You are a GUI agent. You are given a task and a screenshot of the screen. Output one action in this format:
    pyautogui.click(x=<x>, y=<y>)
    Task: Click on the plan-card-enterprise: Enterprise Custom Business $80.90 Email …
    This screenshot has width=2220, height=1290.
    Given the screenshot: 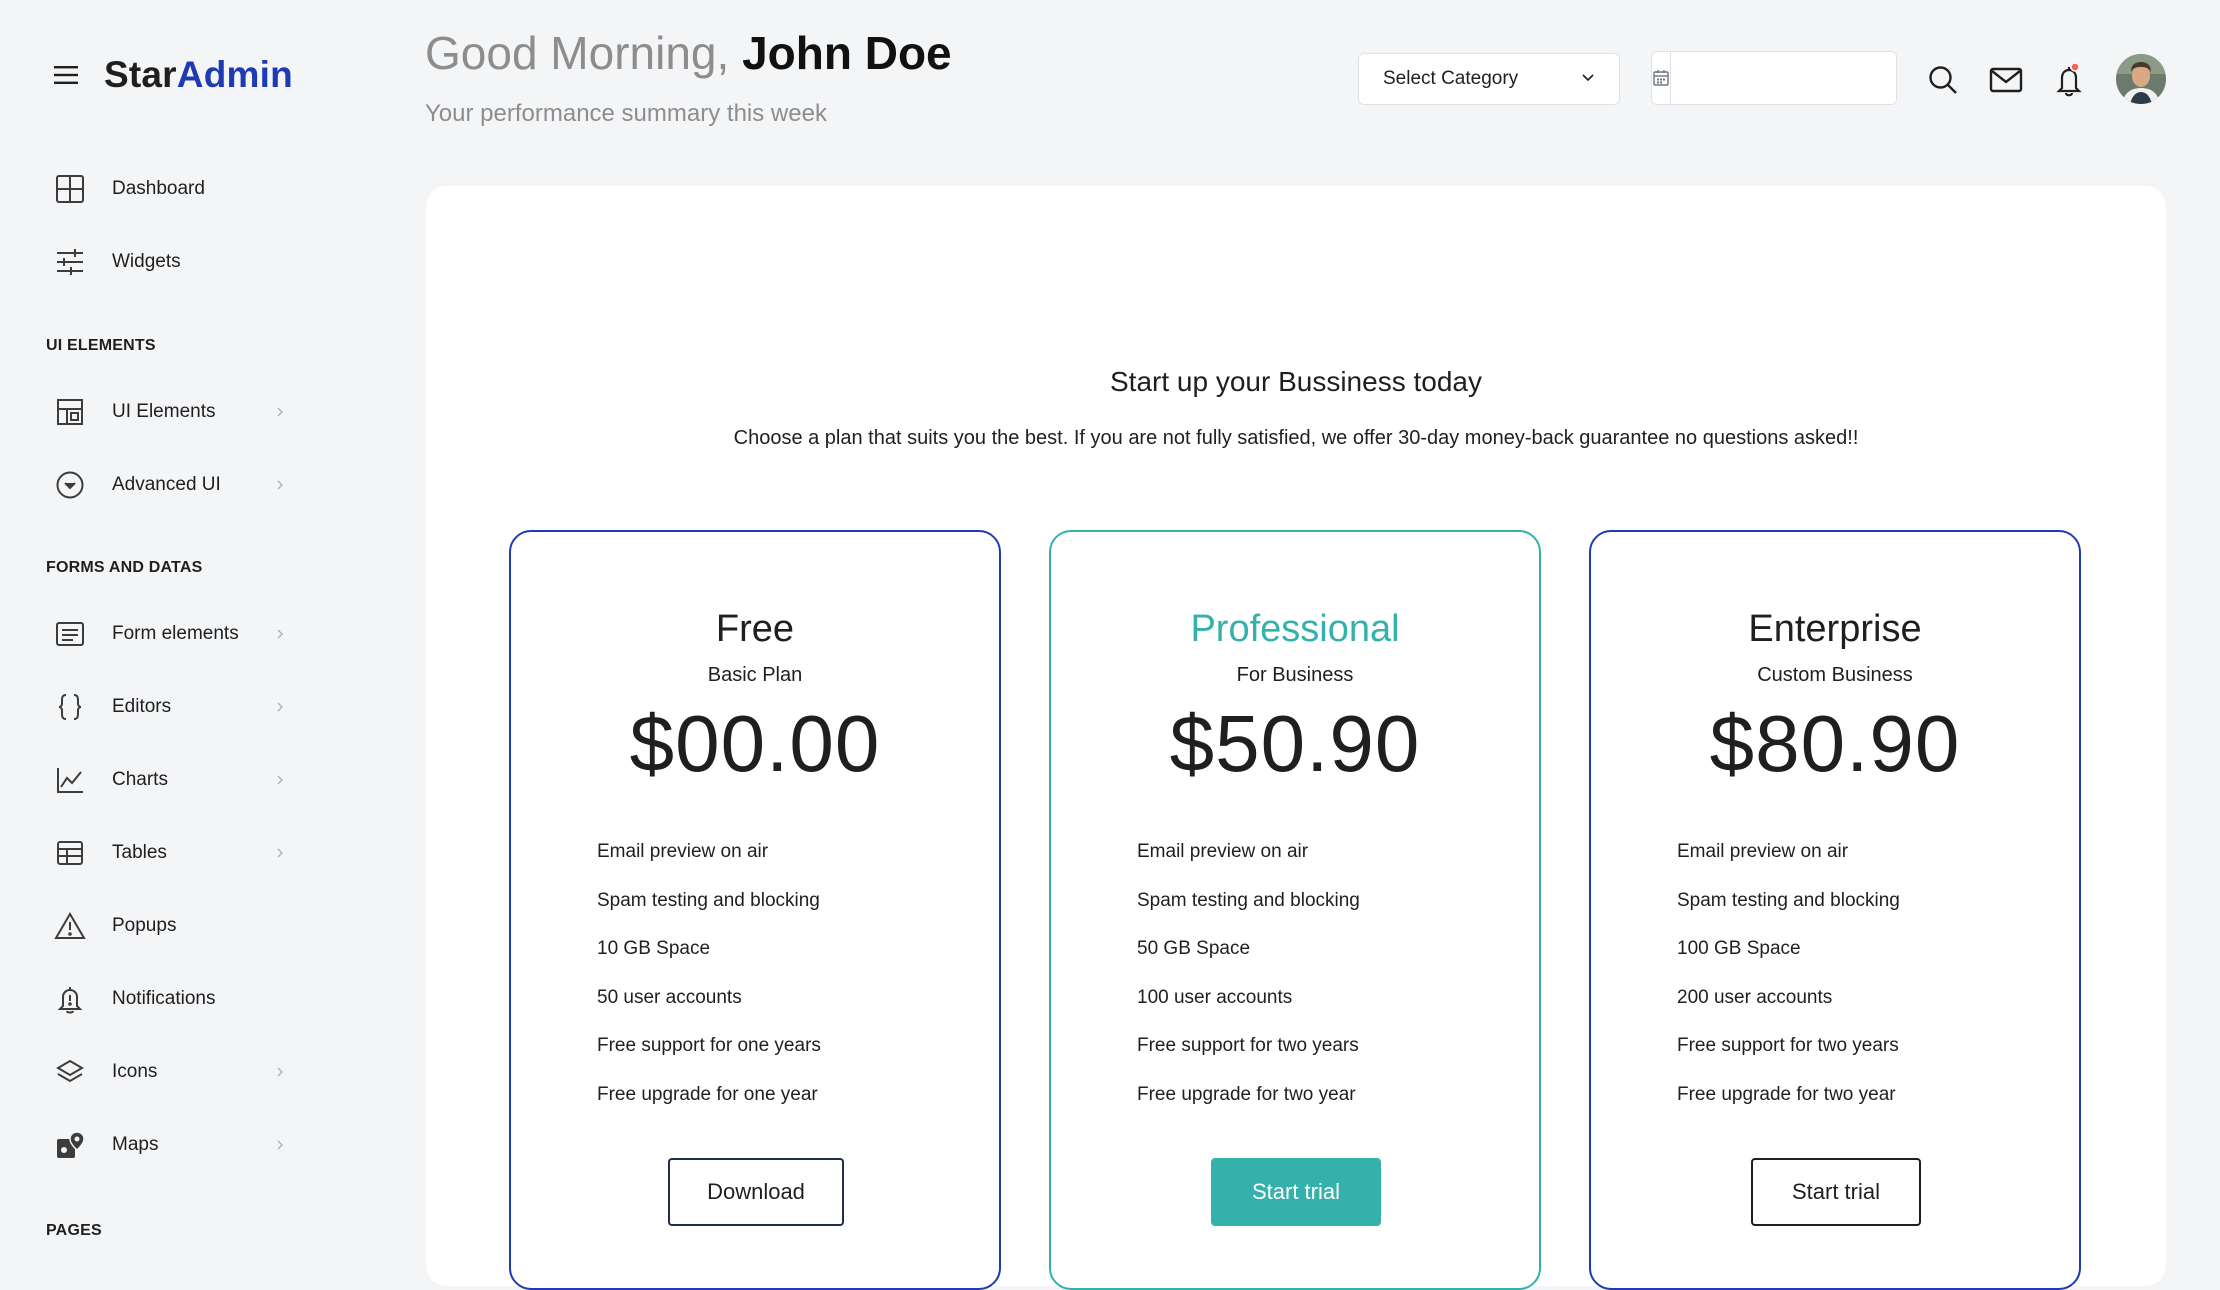 What is the action you would take?
    pyautogui.click(x=1835, y=910)
    